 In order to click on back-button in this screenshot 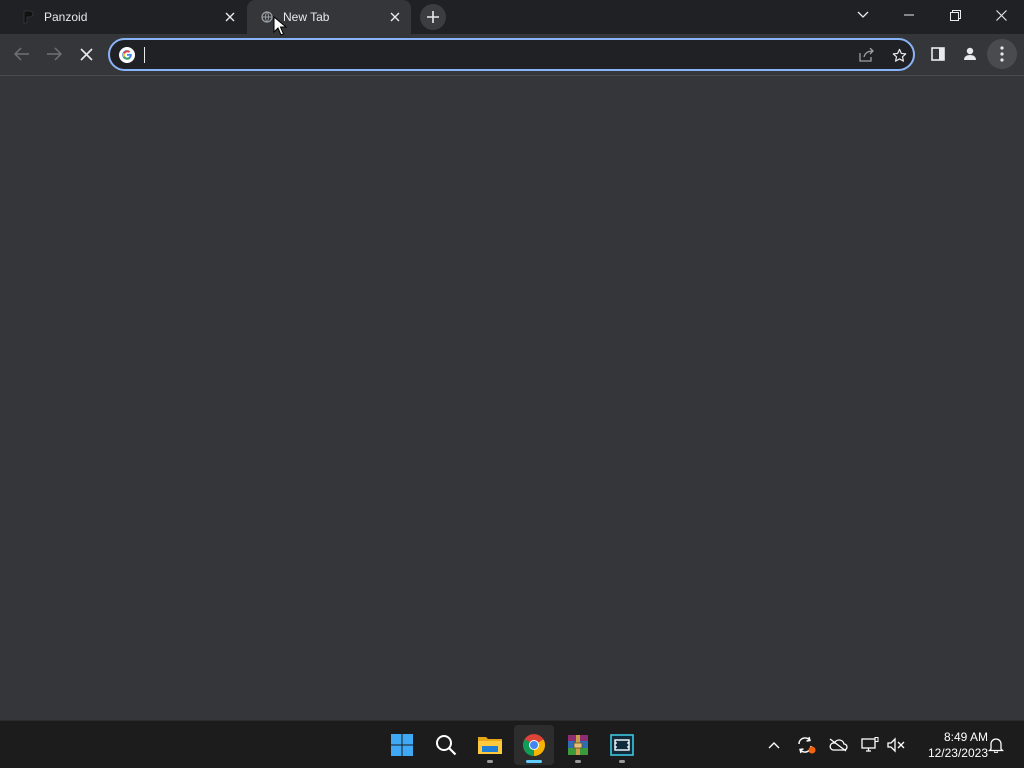, I will do `click(22, 54)`.